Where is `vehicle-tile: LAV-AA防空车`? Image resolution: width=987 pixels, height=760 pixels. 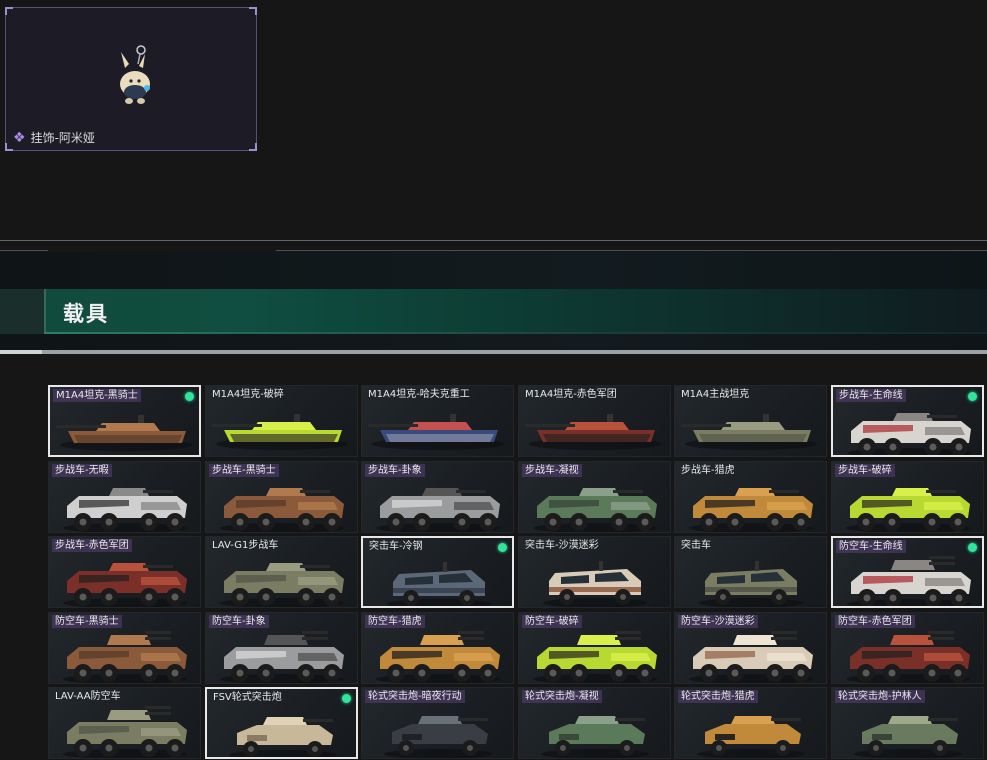 vehicle-tile: LAV-AA防空车 is located at coordinates (124, 723).